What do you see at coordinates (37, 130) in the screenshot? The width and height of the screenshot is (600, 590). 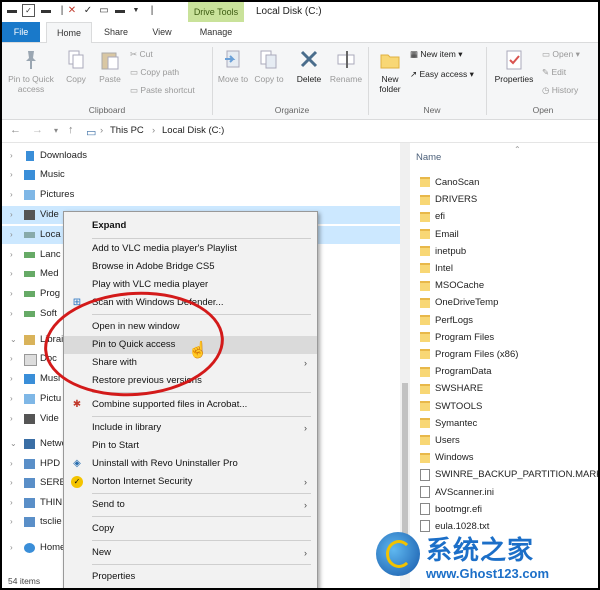 I see `forward-arrow-icon: →` at bounding box center [37, 130].